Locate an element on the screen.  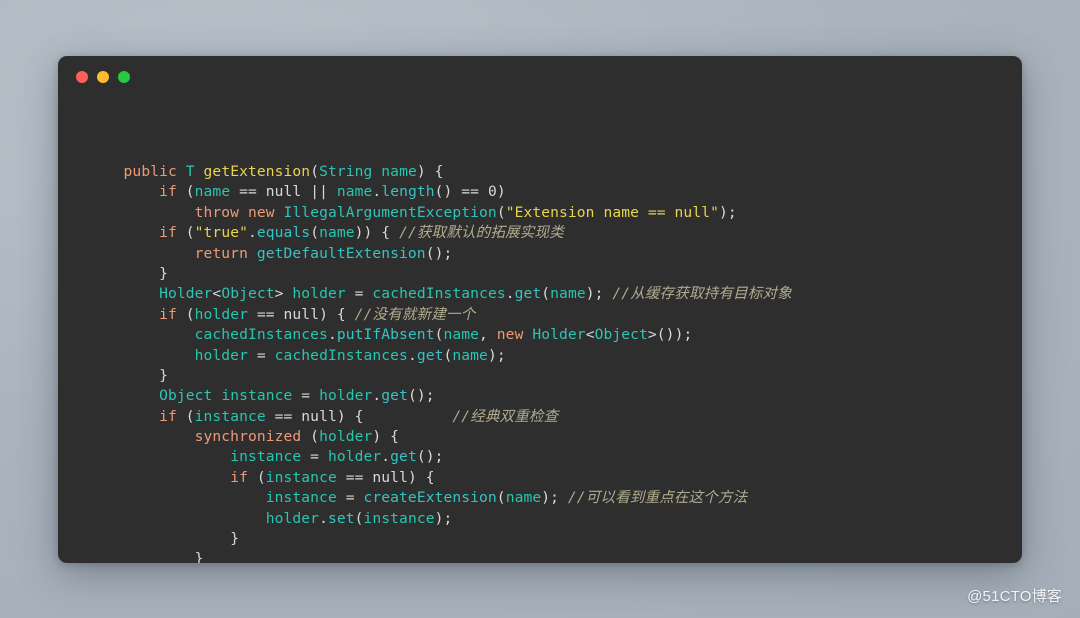
code-line: instance = holder.get(); is located at coordinates (337, 457).